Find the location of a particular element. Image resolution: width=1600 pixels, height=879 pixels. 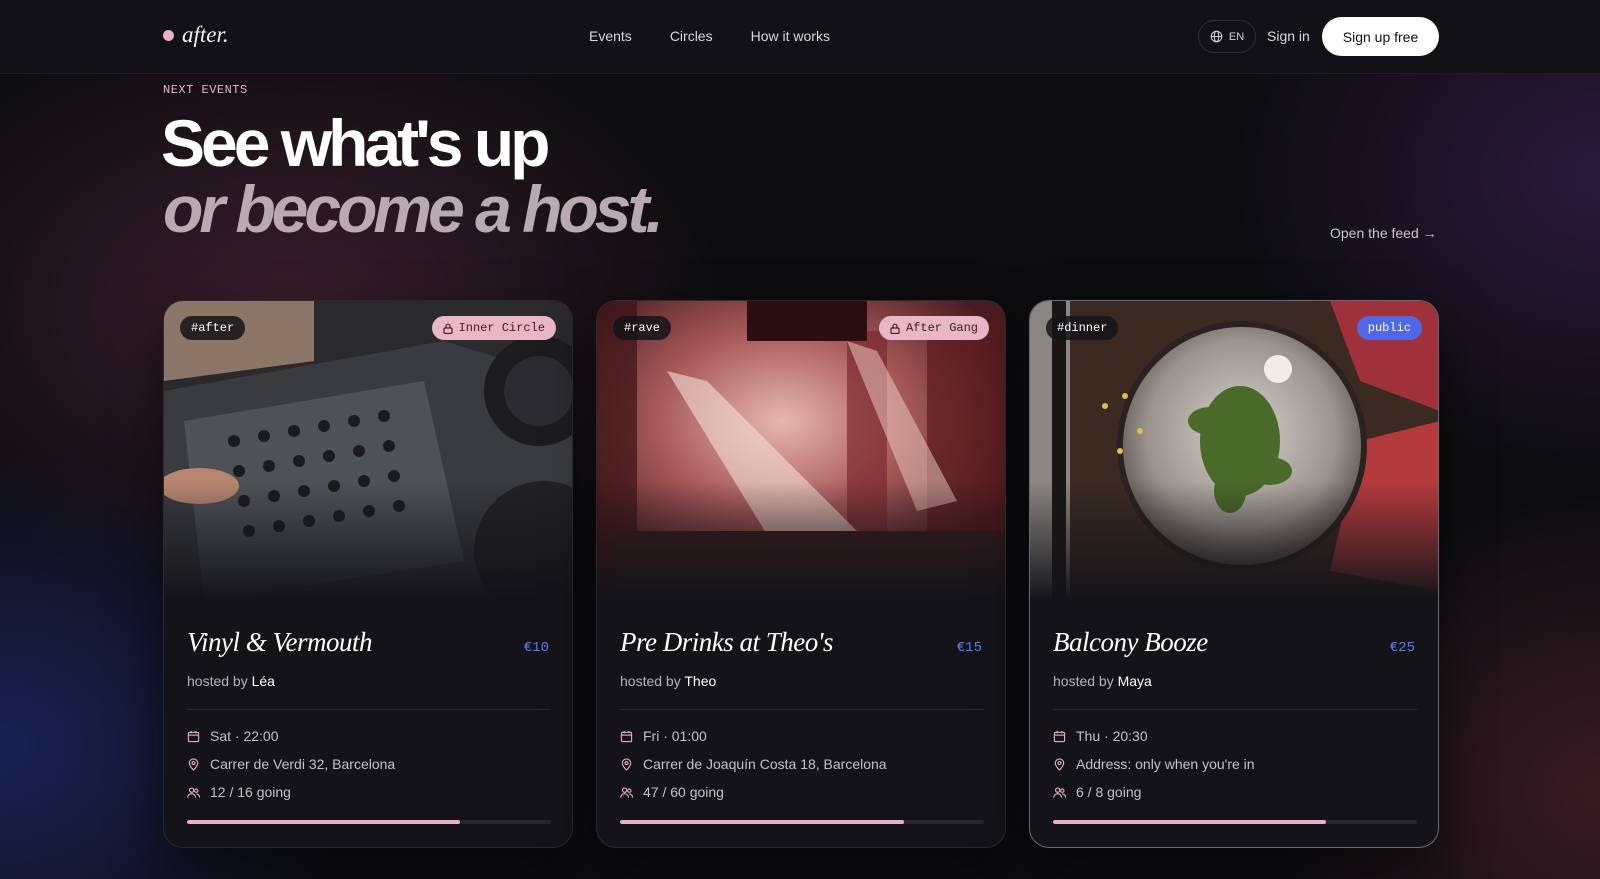

event-title: Vinyl & Vermouth is located at coordinates (279, 642).